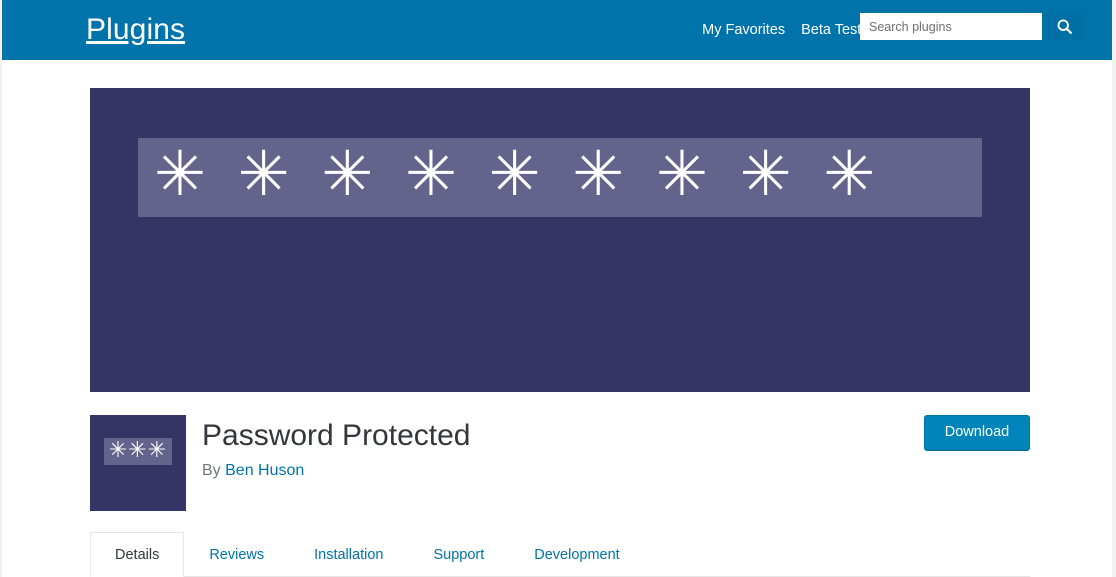  I want to click on tab-development: Development, so click(576, 554).